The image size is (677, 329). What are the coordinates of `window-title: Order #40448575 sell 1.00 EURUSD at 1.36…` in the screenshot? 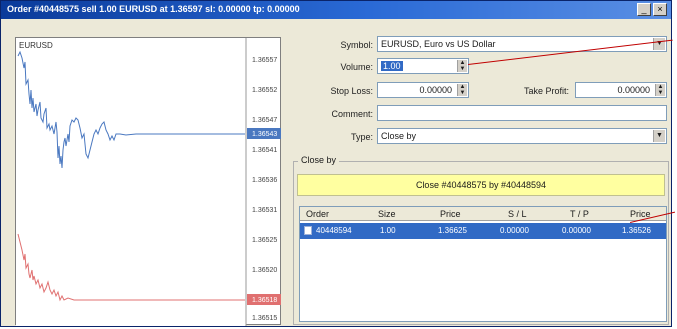 It's located at (153, 9).